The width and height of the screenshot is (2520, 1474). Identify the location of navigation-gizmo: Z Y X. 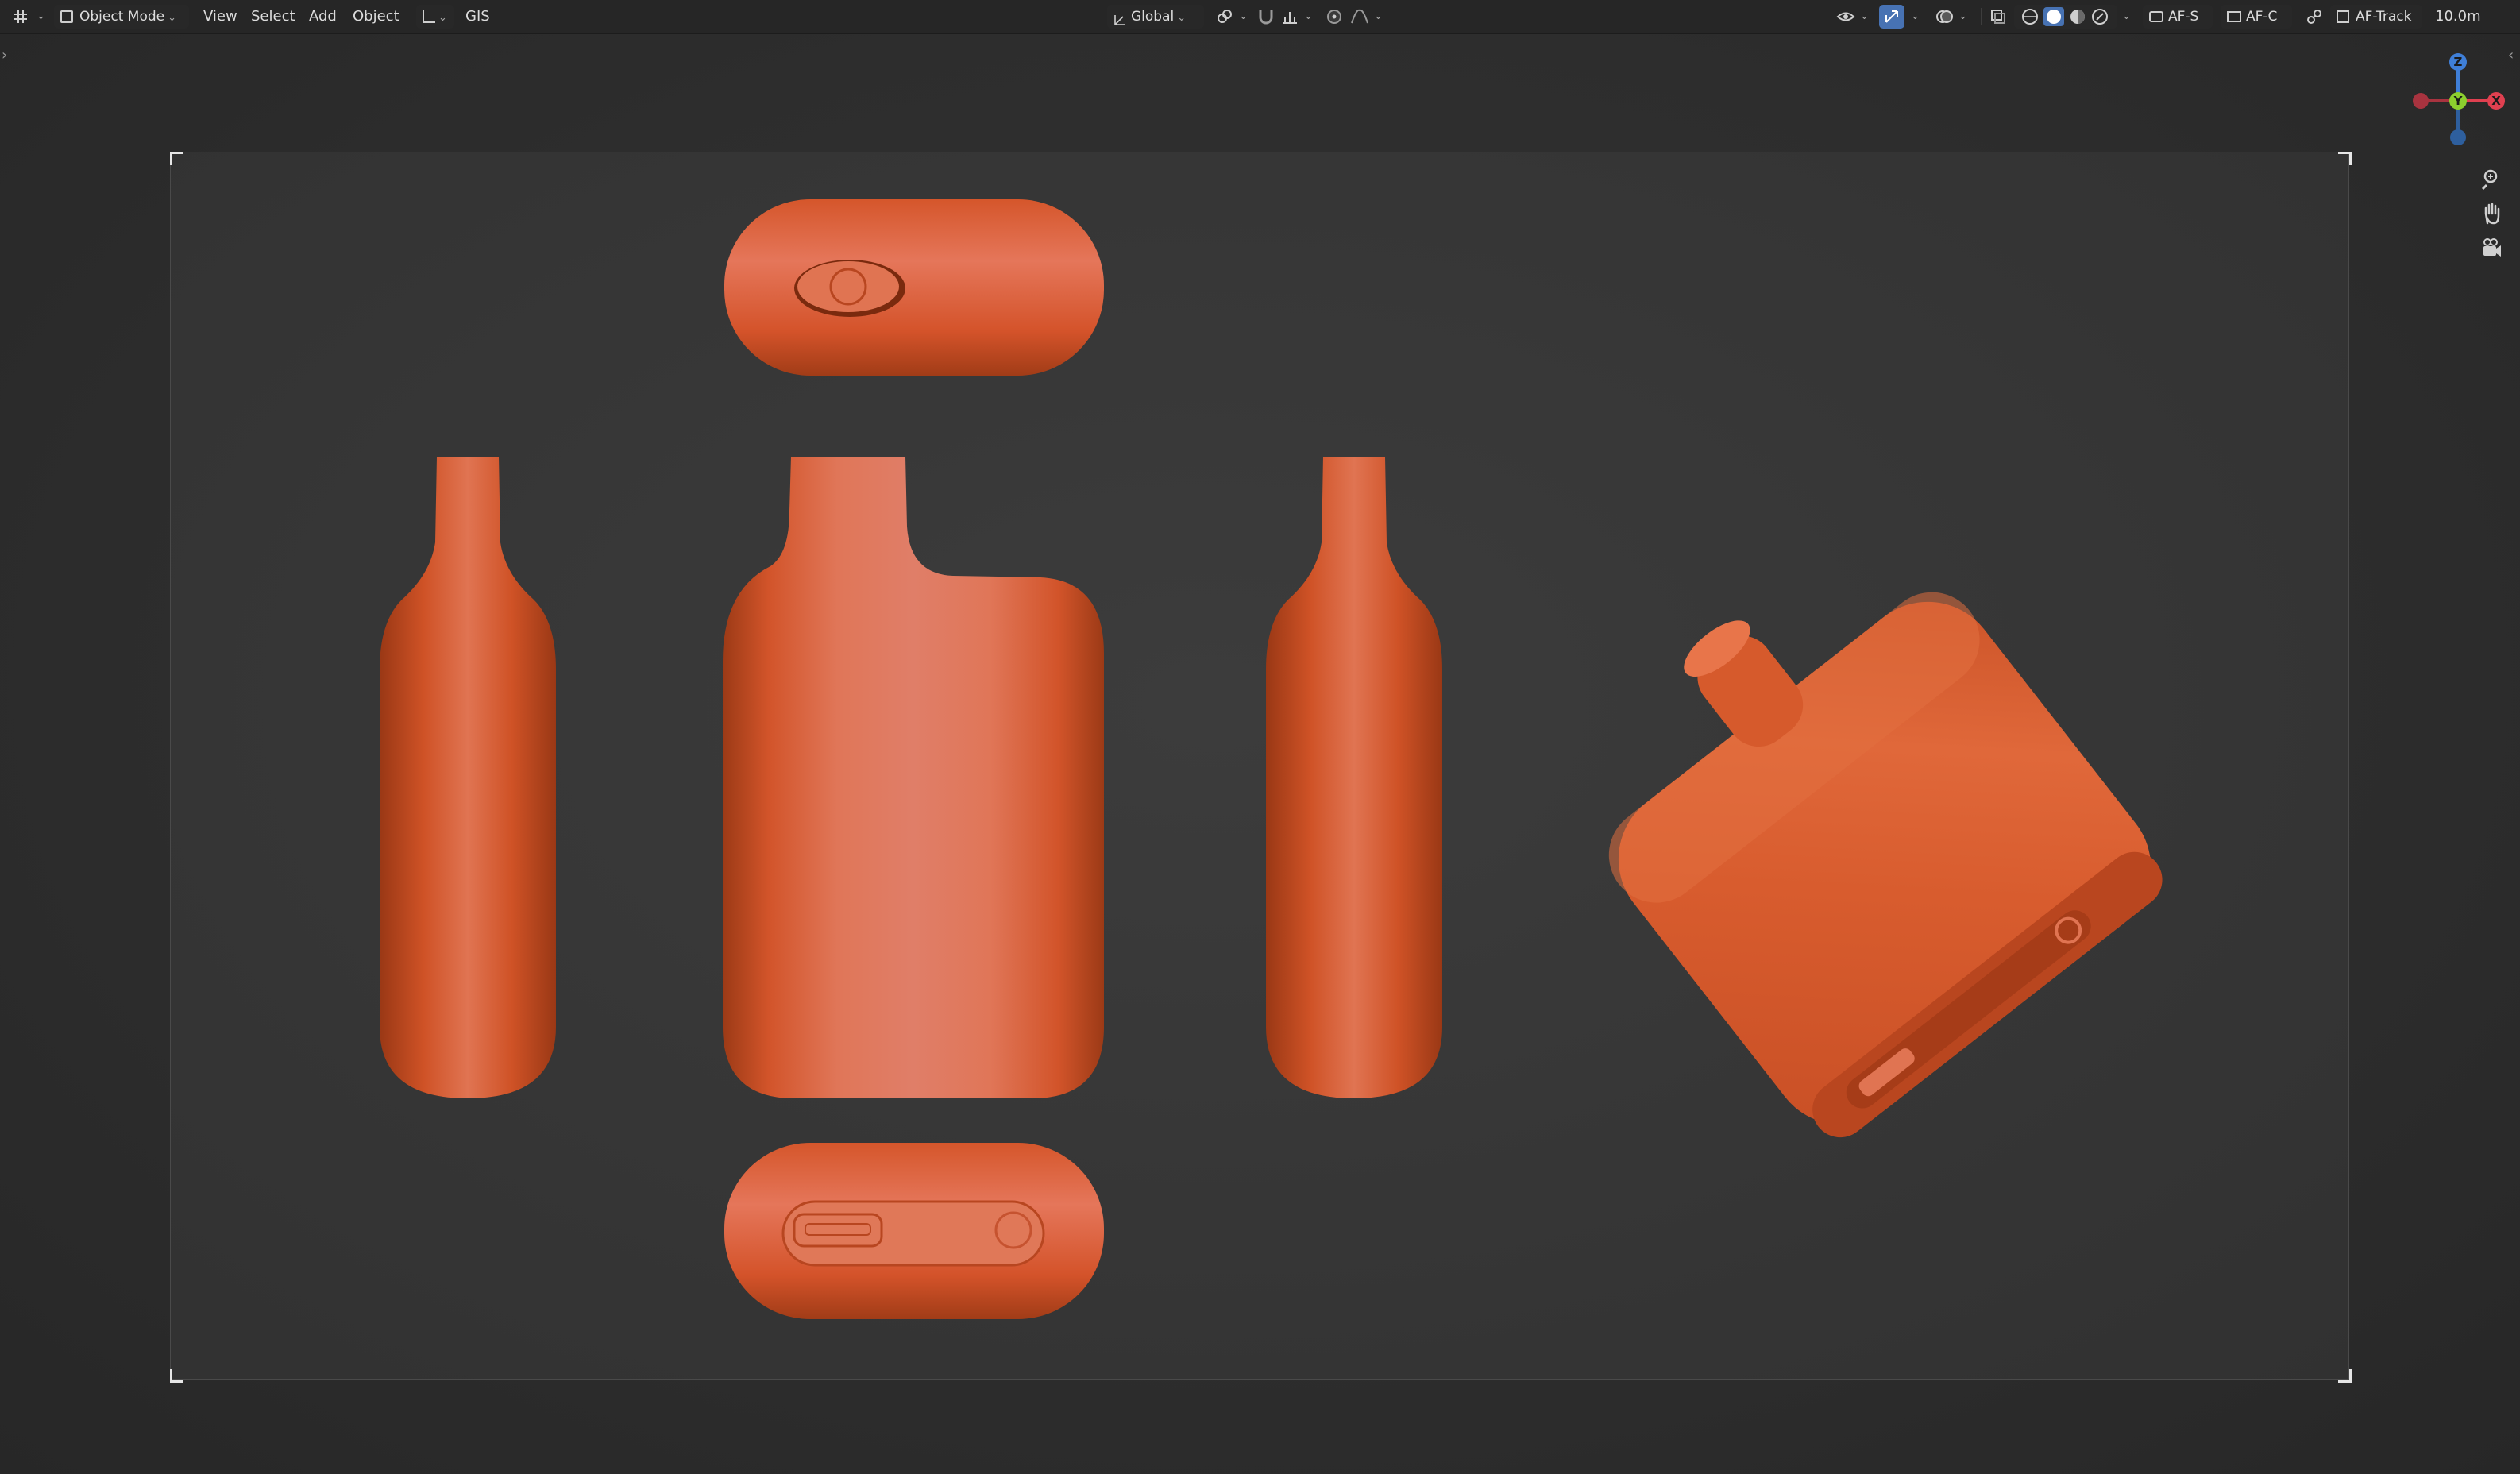
(2458, 103).